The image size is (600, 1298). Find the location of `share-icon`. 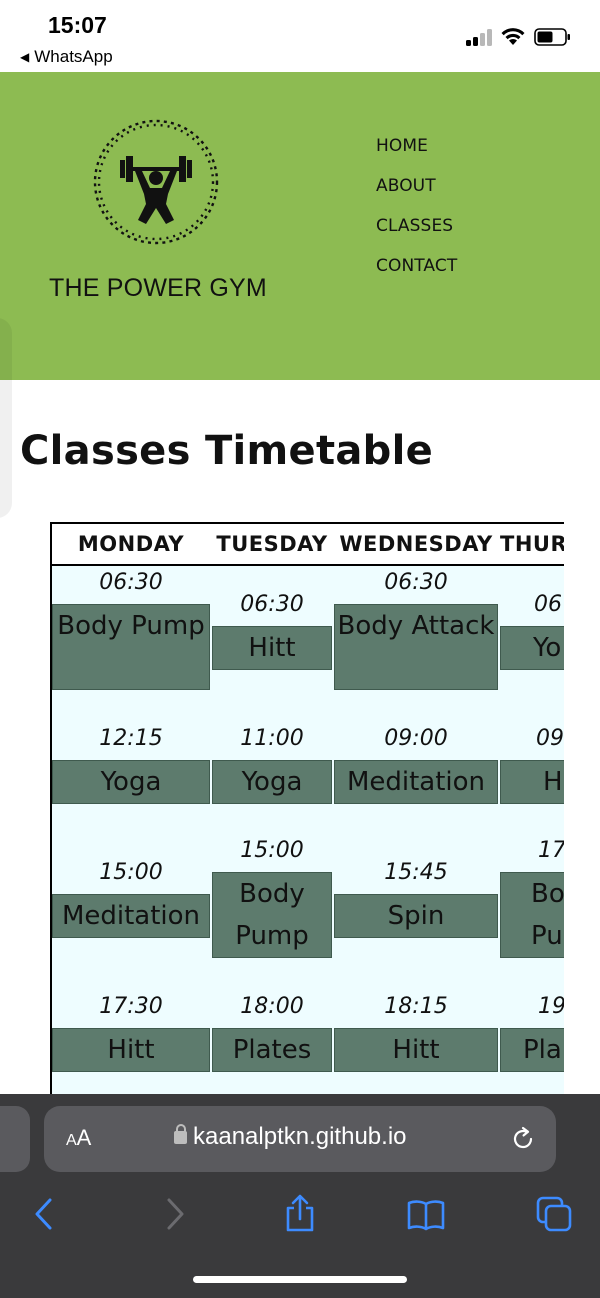

share-icon is located at coordinates (300, 1214).